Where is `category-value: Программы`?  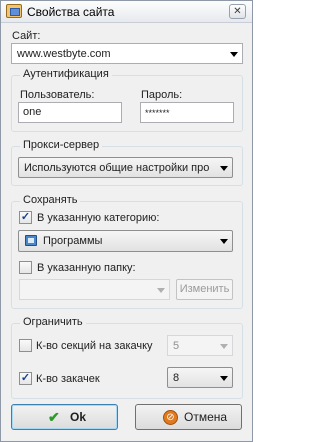 category-value: Программы is located at coordinates (73, 241).